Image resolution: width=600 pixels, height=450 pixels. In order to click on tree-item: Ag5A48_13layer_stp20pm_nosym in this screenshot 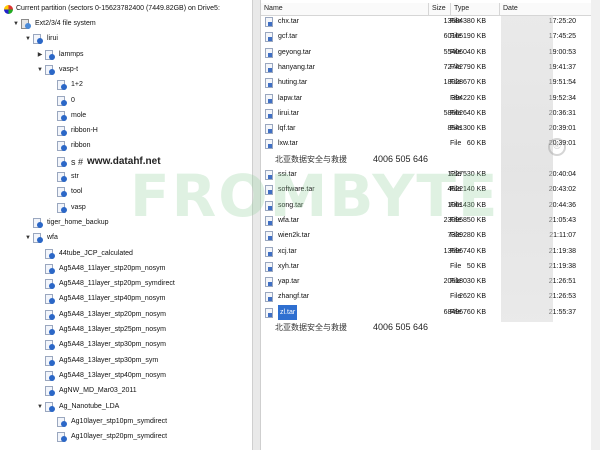, I will do `click(101, 315)`.